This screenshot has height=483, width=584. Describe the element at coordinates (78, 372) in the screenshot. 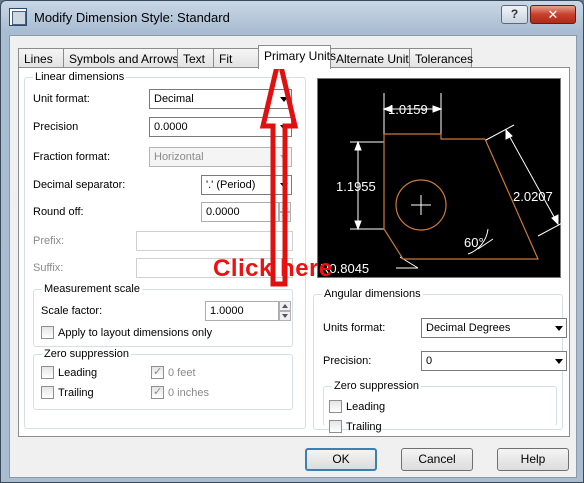

I see `leading-label: Leading` at that location.